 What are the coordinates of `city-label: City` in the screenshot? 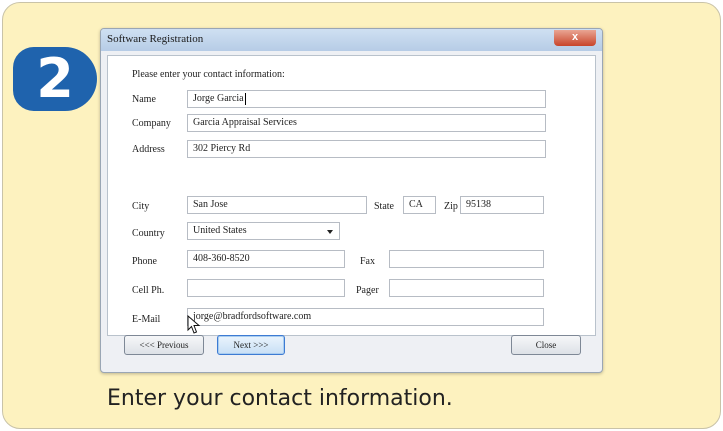 It's located at (141, 206).